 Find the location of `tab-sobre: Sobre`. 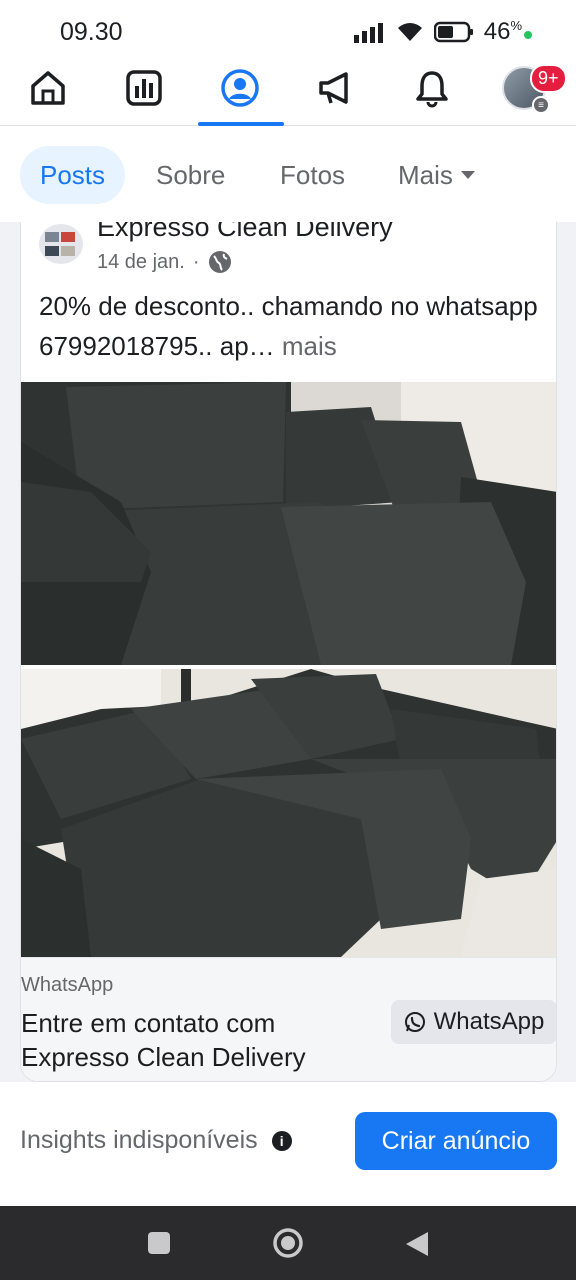

tab-sobre: Sobre is located at coordinates (190, 175).